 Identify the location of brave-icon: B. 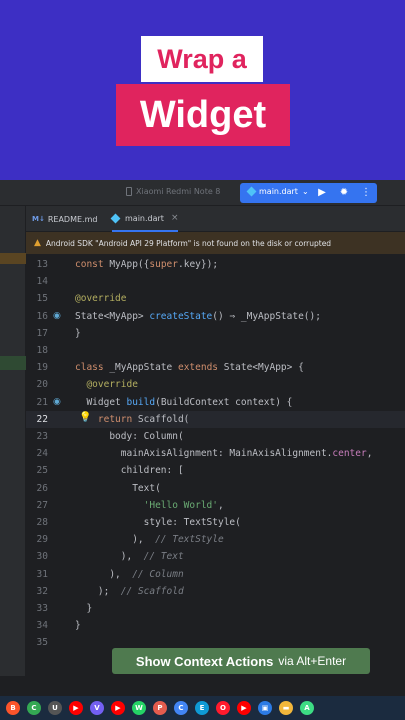
(13, 708).